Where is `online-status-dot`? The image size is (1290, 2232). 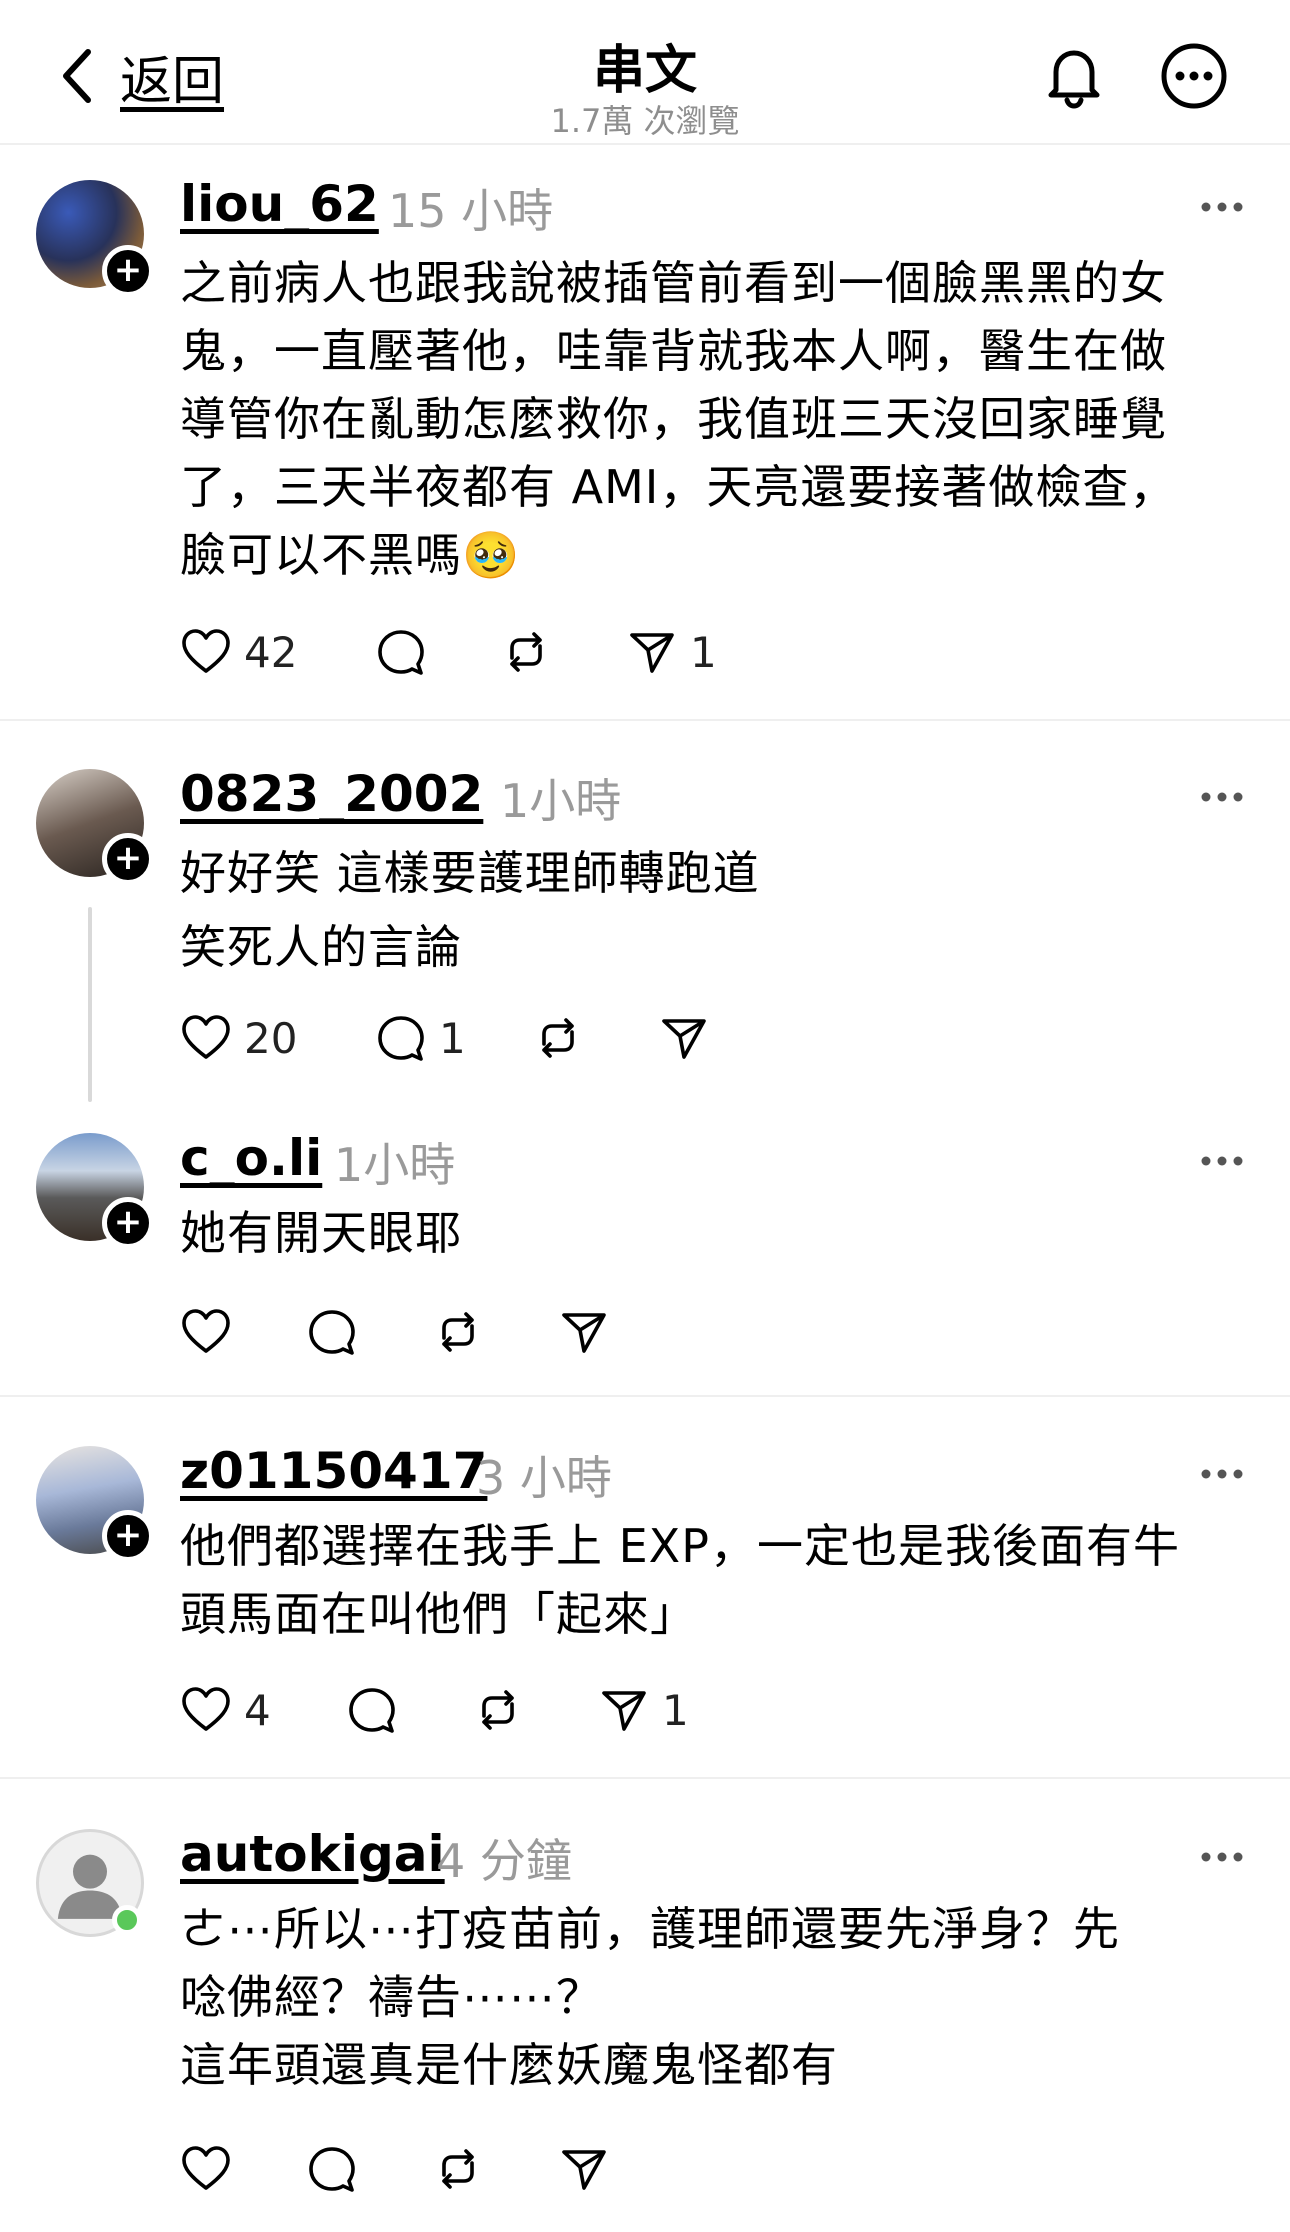 online-status-dot is located at coordinates (127, 1920).